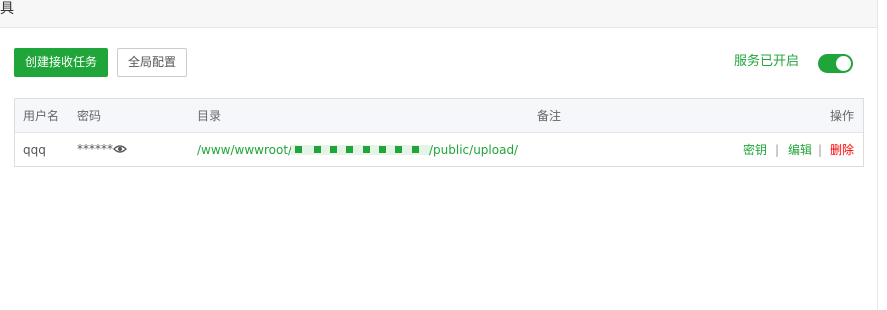  Describe the element at coordinates (800, 150) in the screenshot. I see `edit-action-link: 编辑` at that location.